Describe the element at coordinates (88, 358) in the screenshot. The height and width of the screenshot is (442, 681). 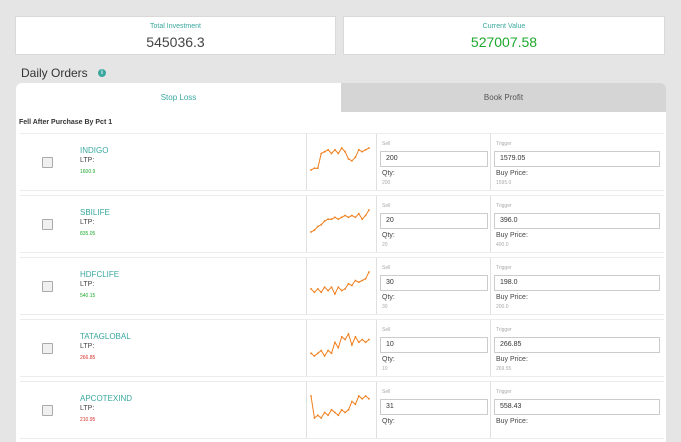
I see `ltp-value: 266.85` at that location.